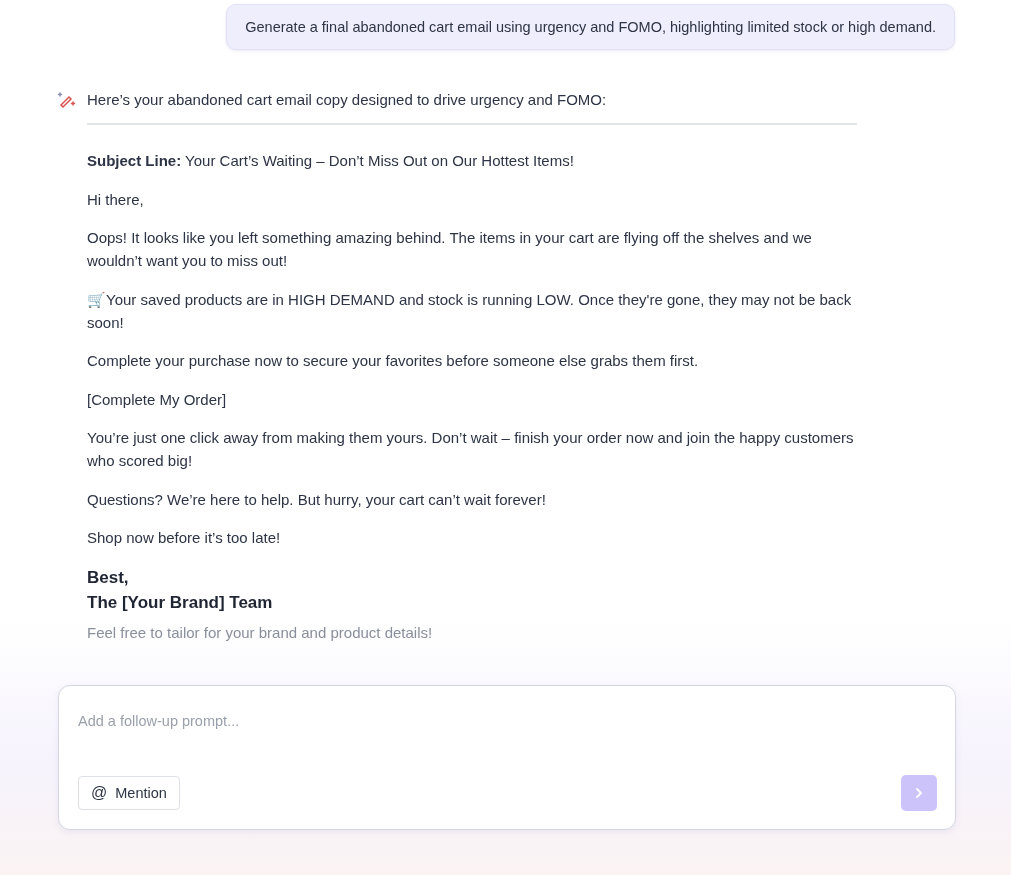 This screenshot has width=1011, height=875. What do you see at coordinates (67, 100) in the screenshot?
I see `magic-wand-icon` at bounding box center [67, 100].